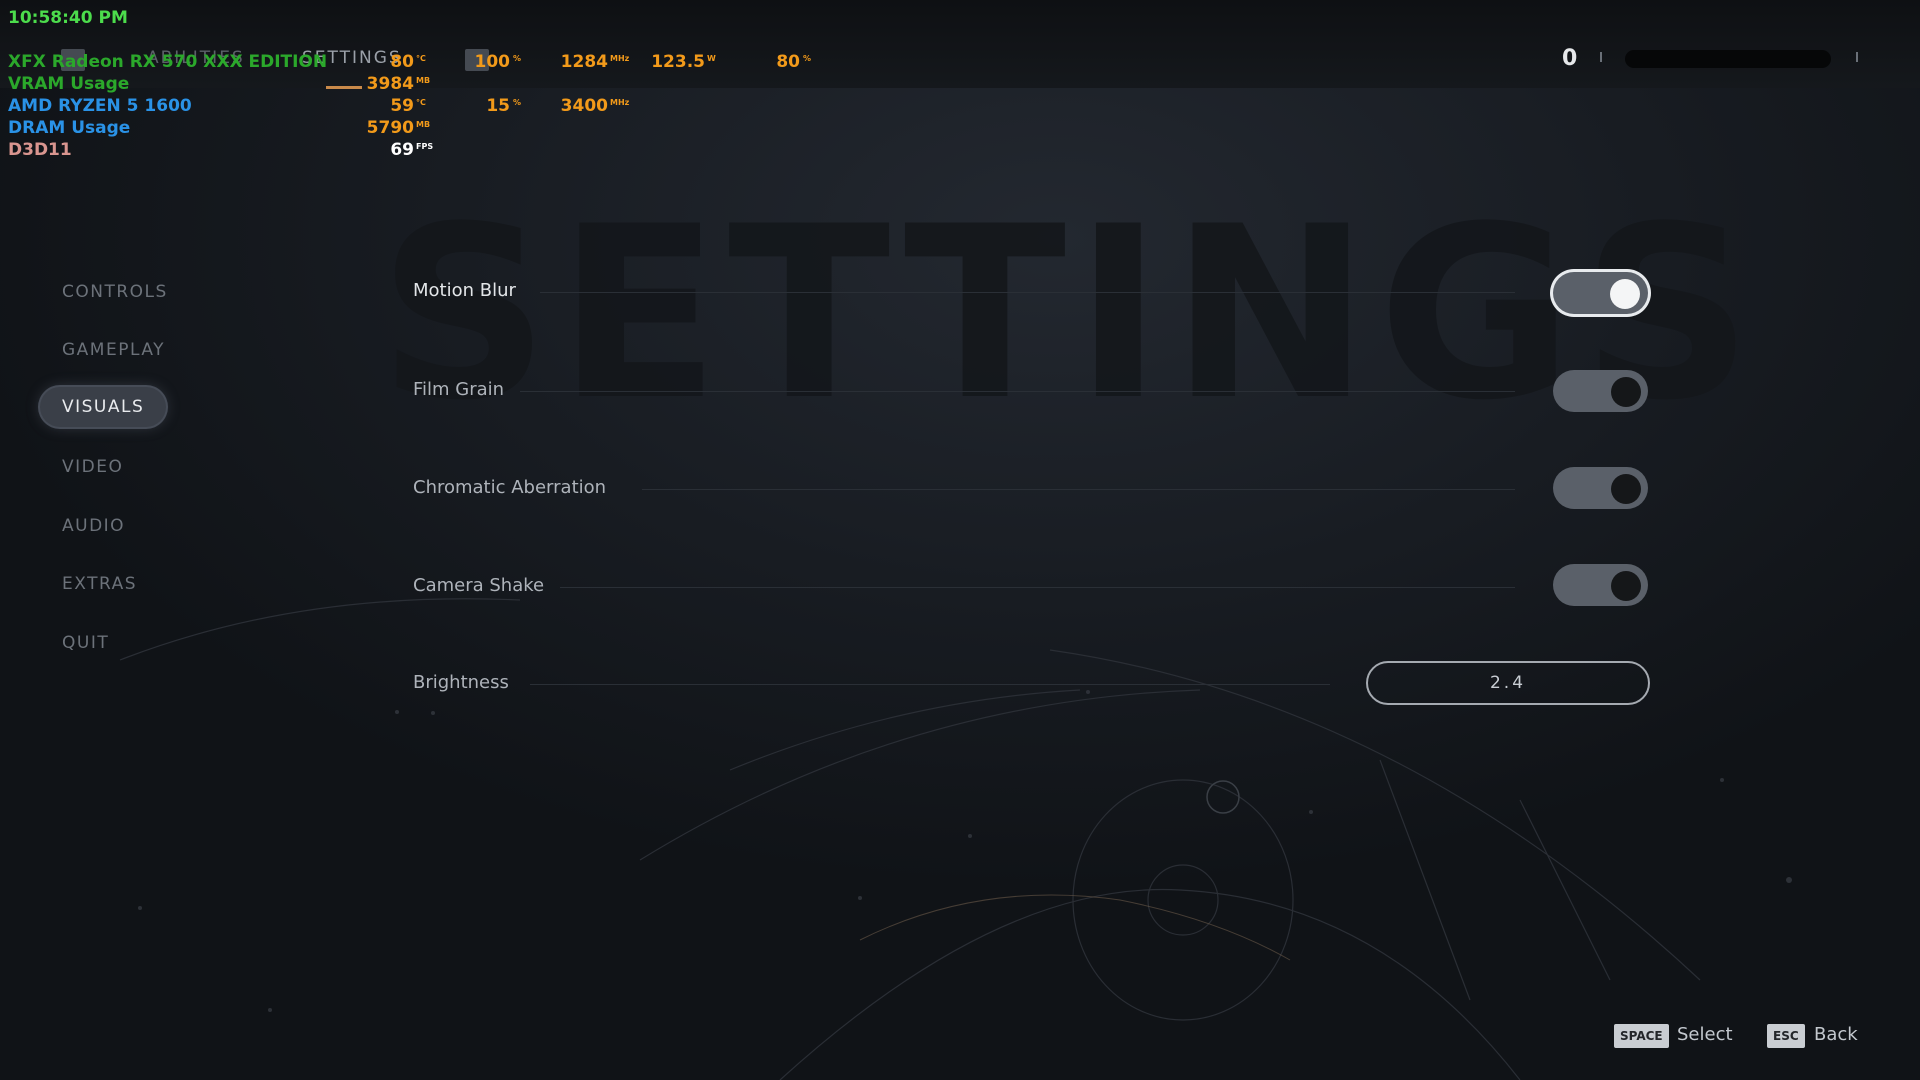 Image resolution: width=1920 pixels, height=1080 pixels. I want to click on menu-item-video: VIDEO, so click(92, 467).